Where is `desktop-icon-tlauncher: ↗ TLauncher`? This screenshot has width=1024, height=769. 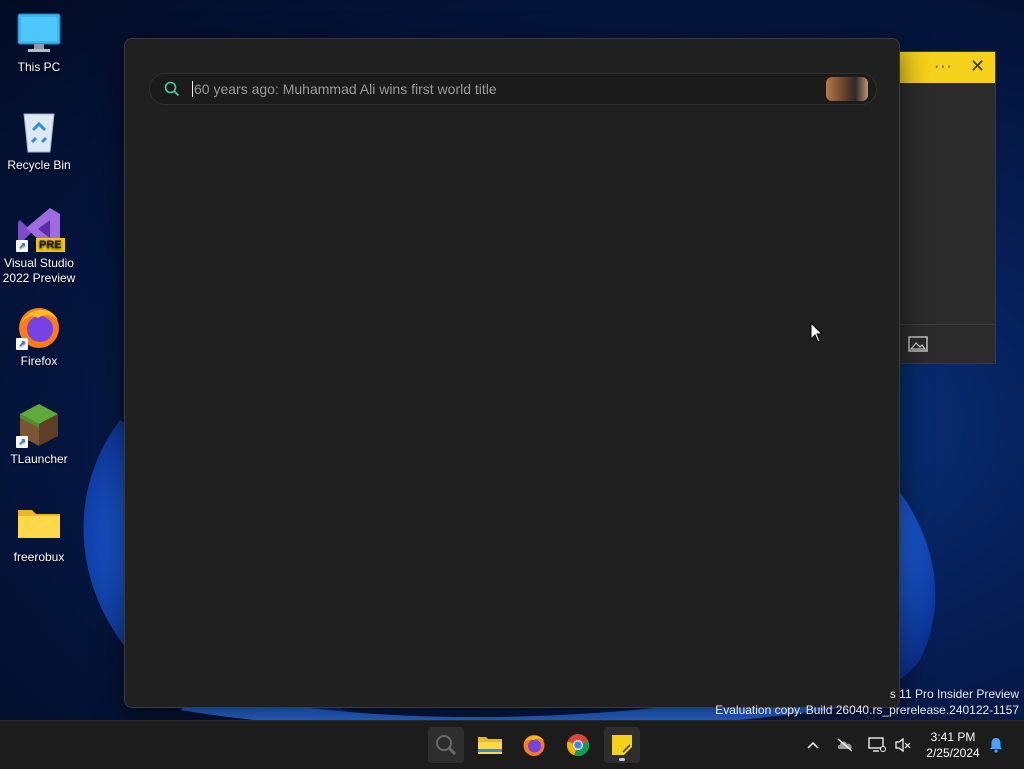
desktop-icon-tlauncher: ↗ TLauncher is located at coordinates (39, 430).